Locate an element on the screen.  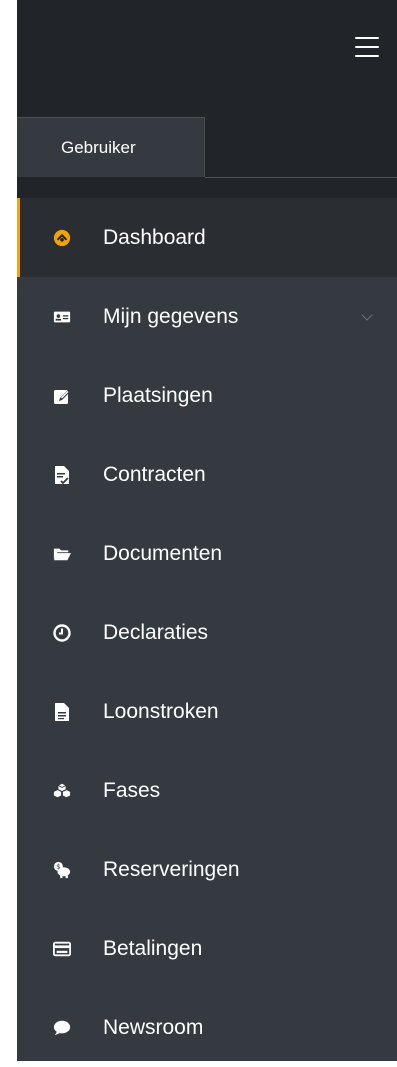
sidebar-item-label: Declaraties is located at coordinates (156, 632).